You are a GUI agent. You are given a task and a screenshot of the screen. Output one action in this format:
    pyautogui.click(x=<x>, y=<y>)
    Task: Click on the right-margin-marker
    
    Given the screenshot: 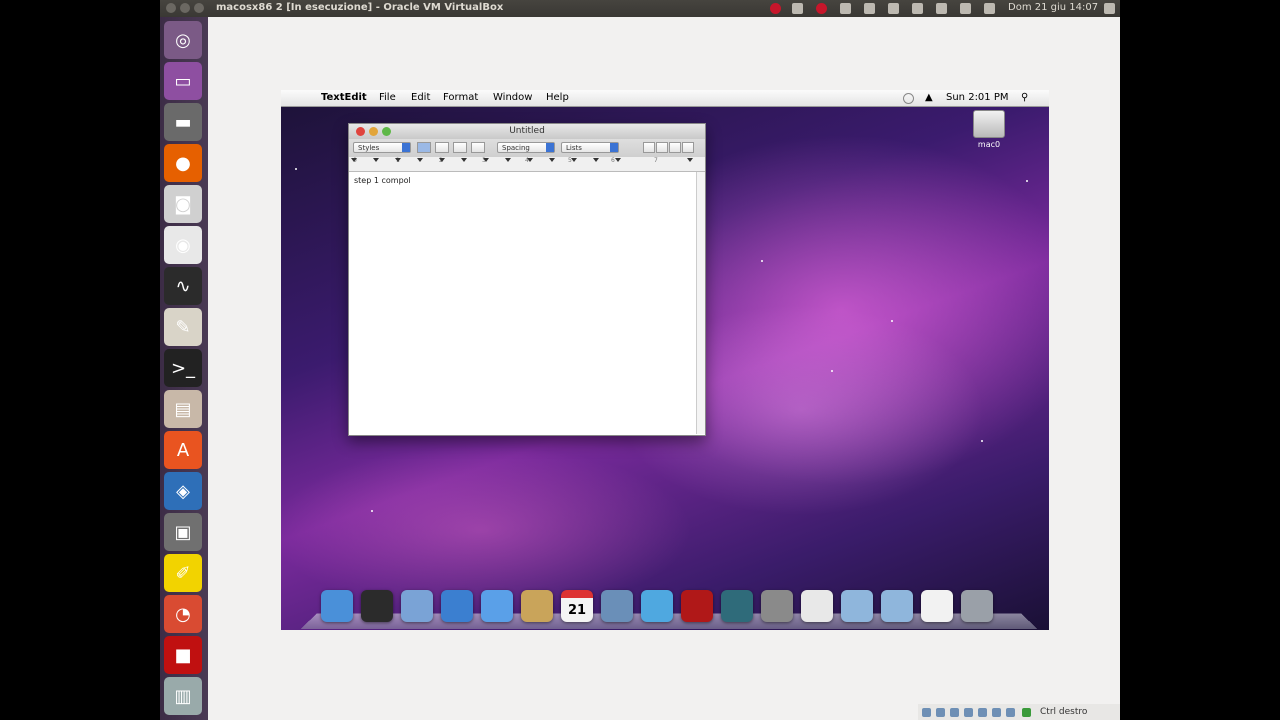 What is the action you would take?
    pyautogui.click(x=690, y=160)
    